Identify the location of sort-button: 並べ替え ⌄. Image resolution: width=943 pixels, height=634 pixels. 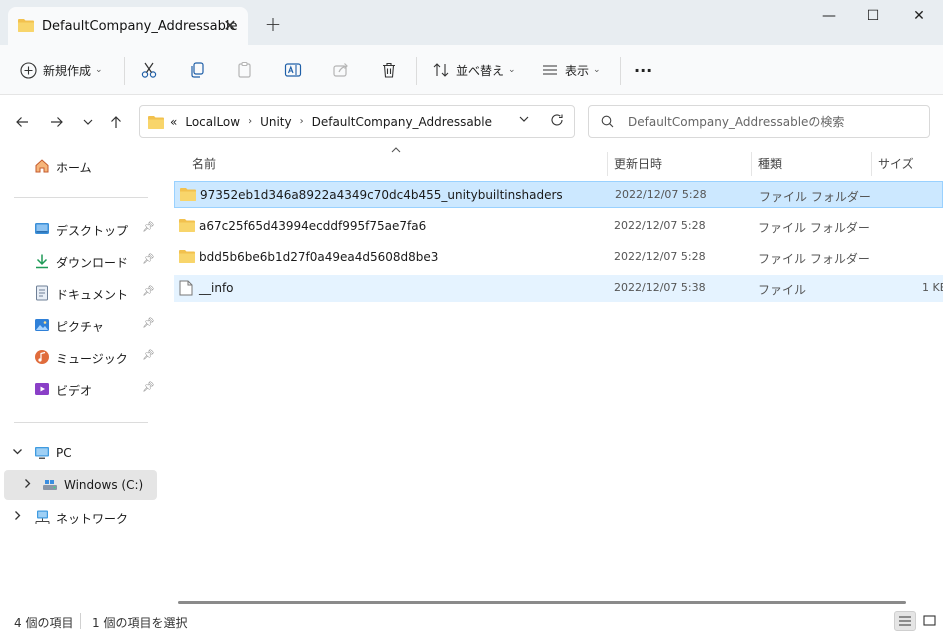
(474, 70).